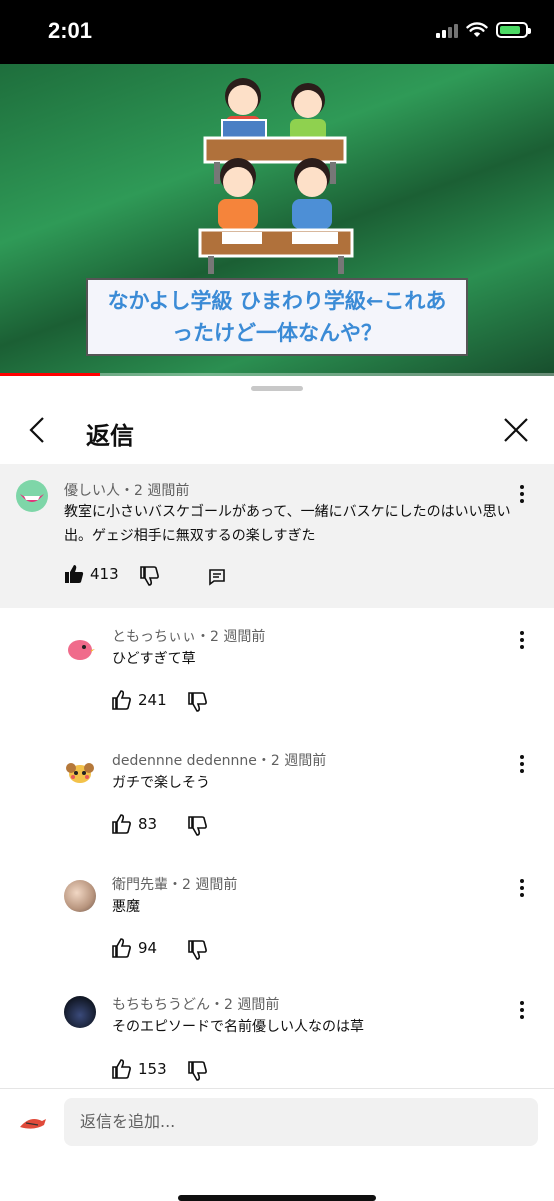 The height and width of the screenshot is (1201, 554). I want to click on comment-text: ガチで楽しそう, so click(161, 783).